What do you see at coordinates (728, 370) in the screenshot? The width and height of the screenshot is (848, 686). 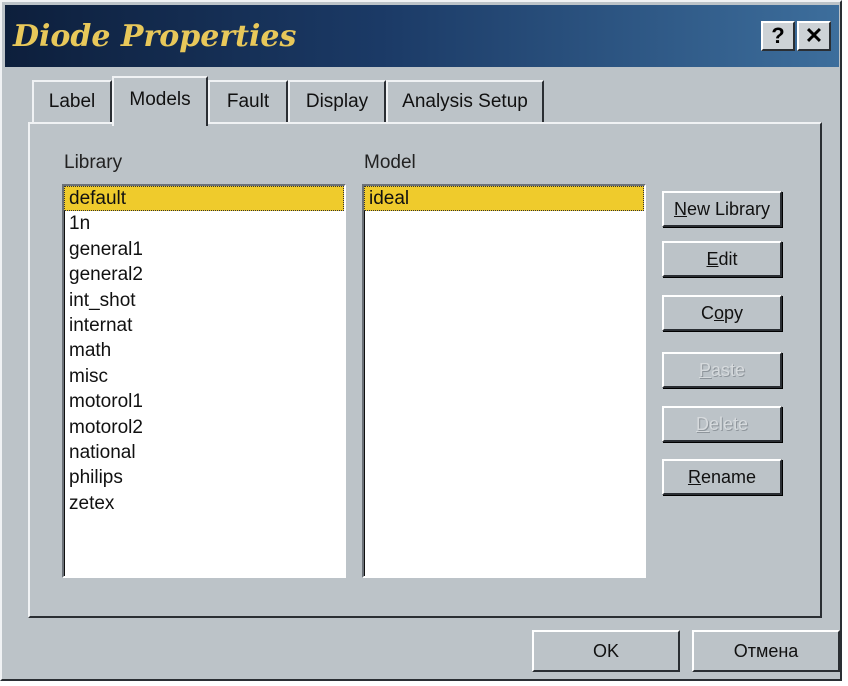 I see `button-label: aste` at bounding box center [728, 370].